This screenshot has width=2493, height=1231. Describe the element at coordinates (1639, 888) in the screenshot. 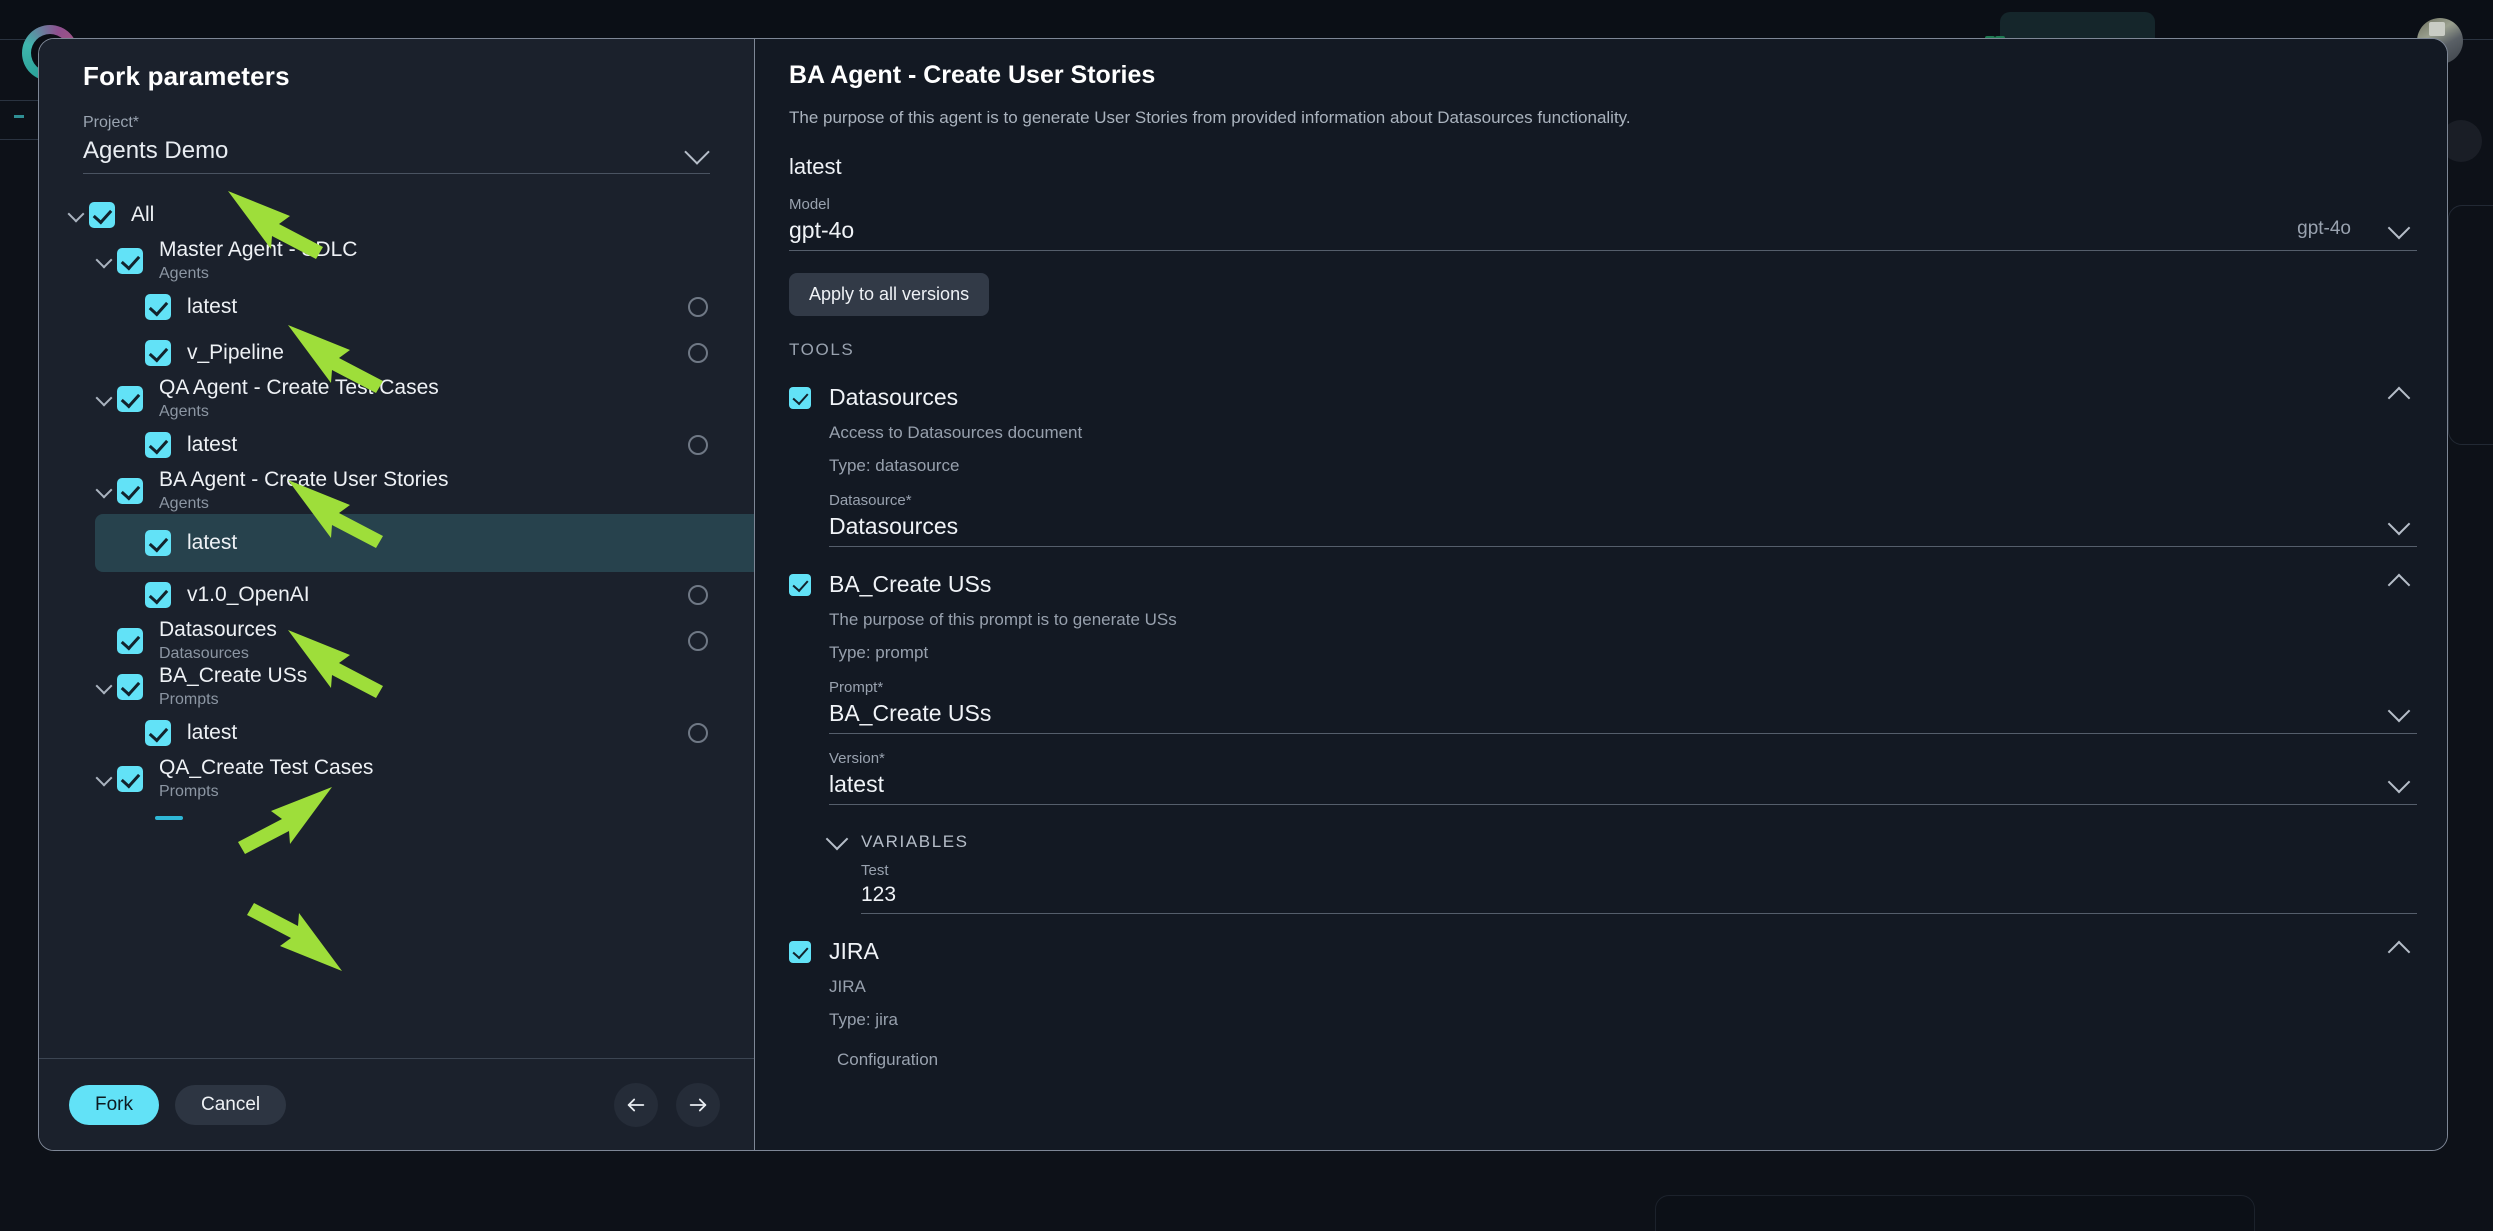

I see `variable-field: Test 123` at that location.